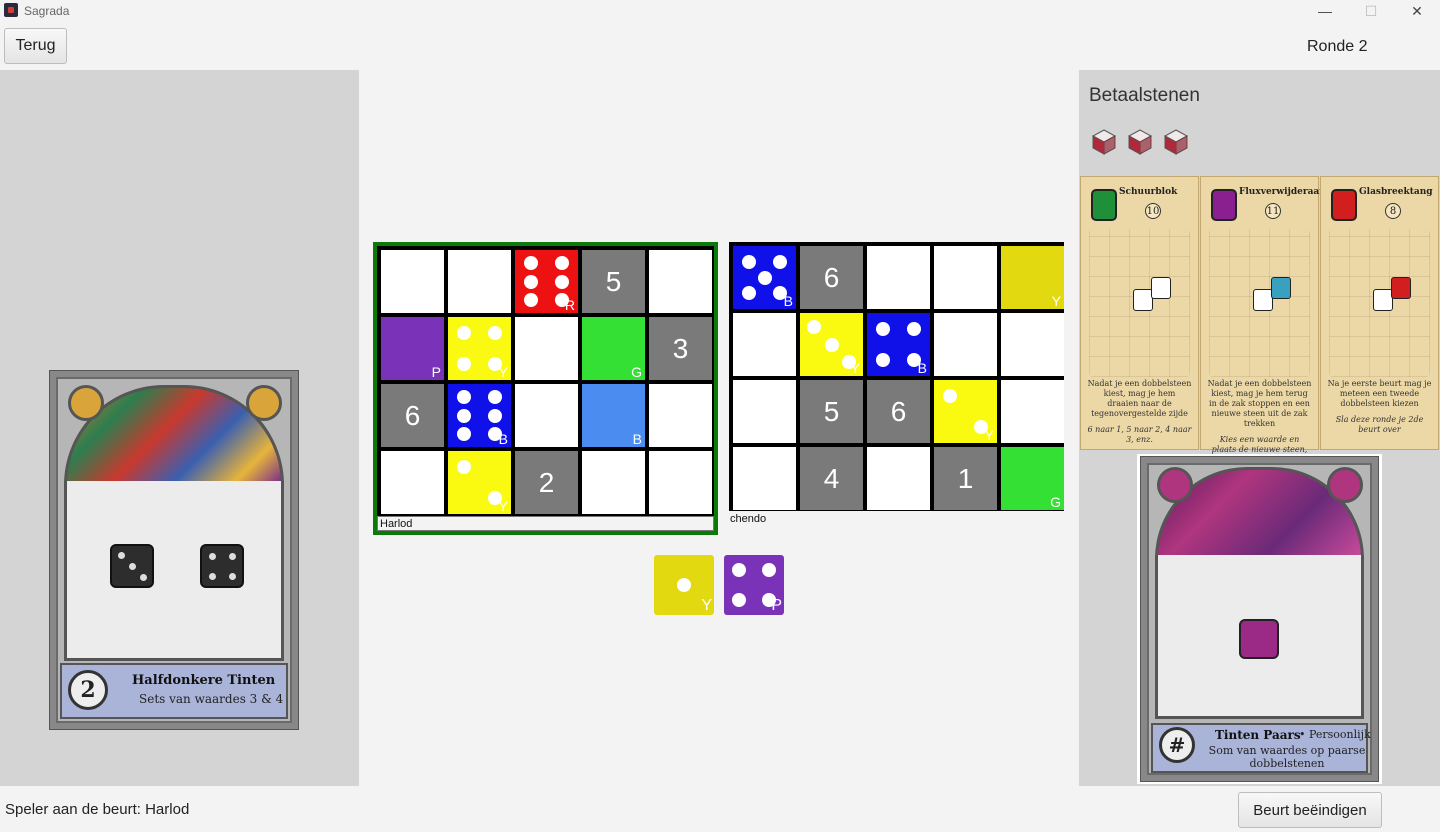  Describe the element at coordinates (546, 281) in the screenshot. I see `placed-die-cell: R` at that location.